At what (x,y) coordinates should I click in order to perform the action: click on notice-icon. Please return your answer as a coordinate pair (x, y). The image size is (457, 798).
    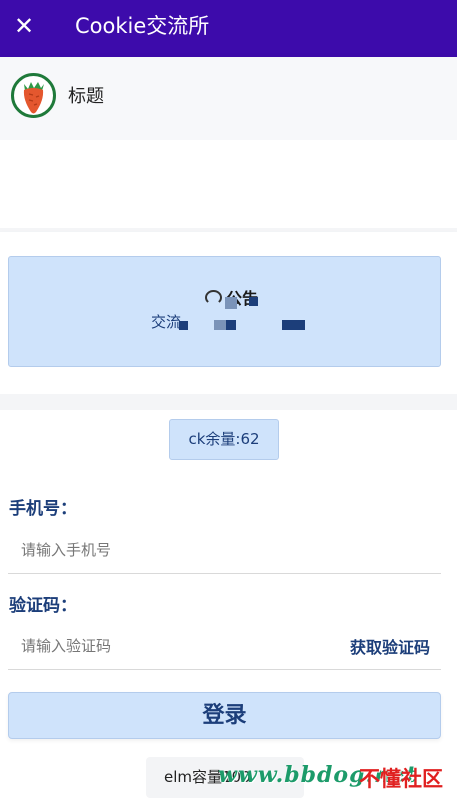
    Looking at the image, I should click on (213, 297).